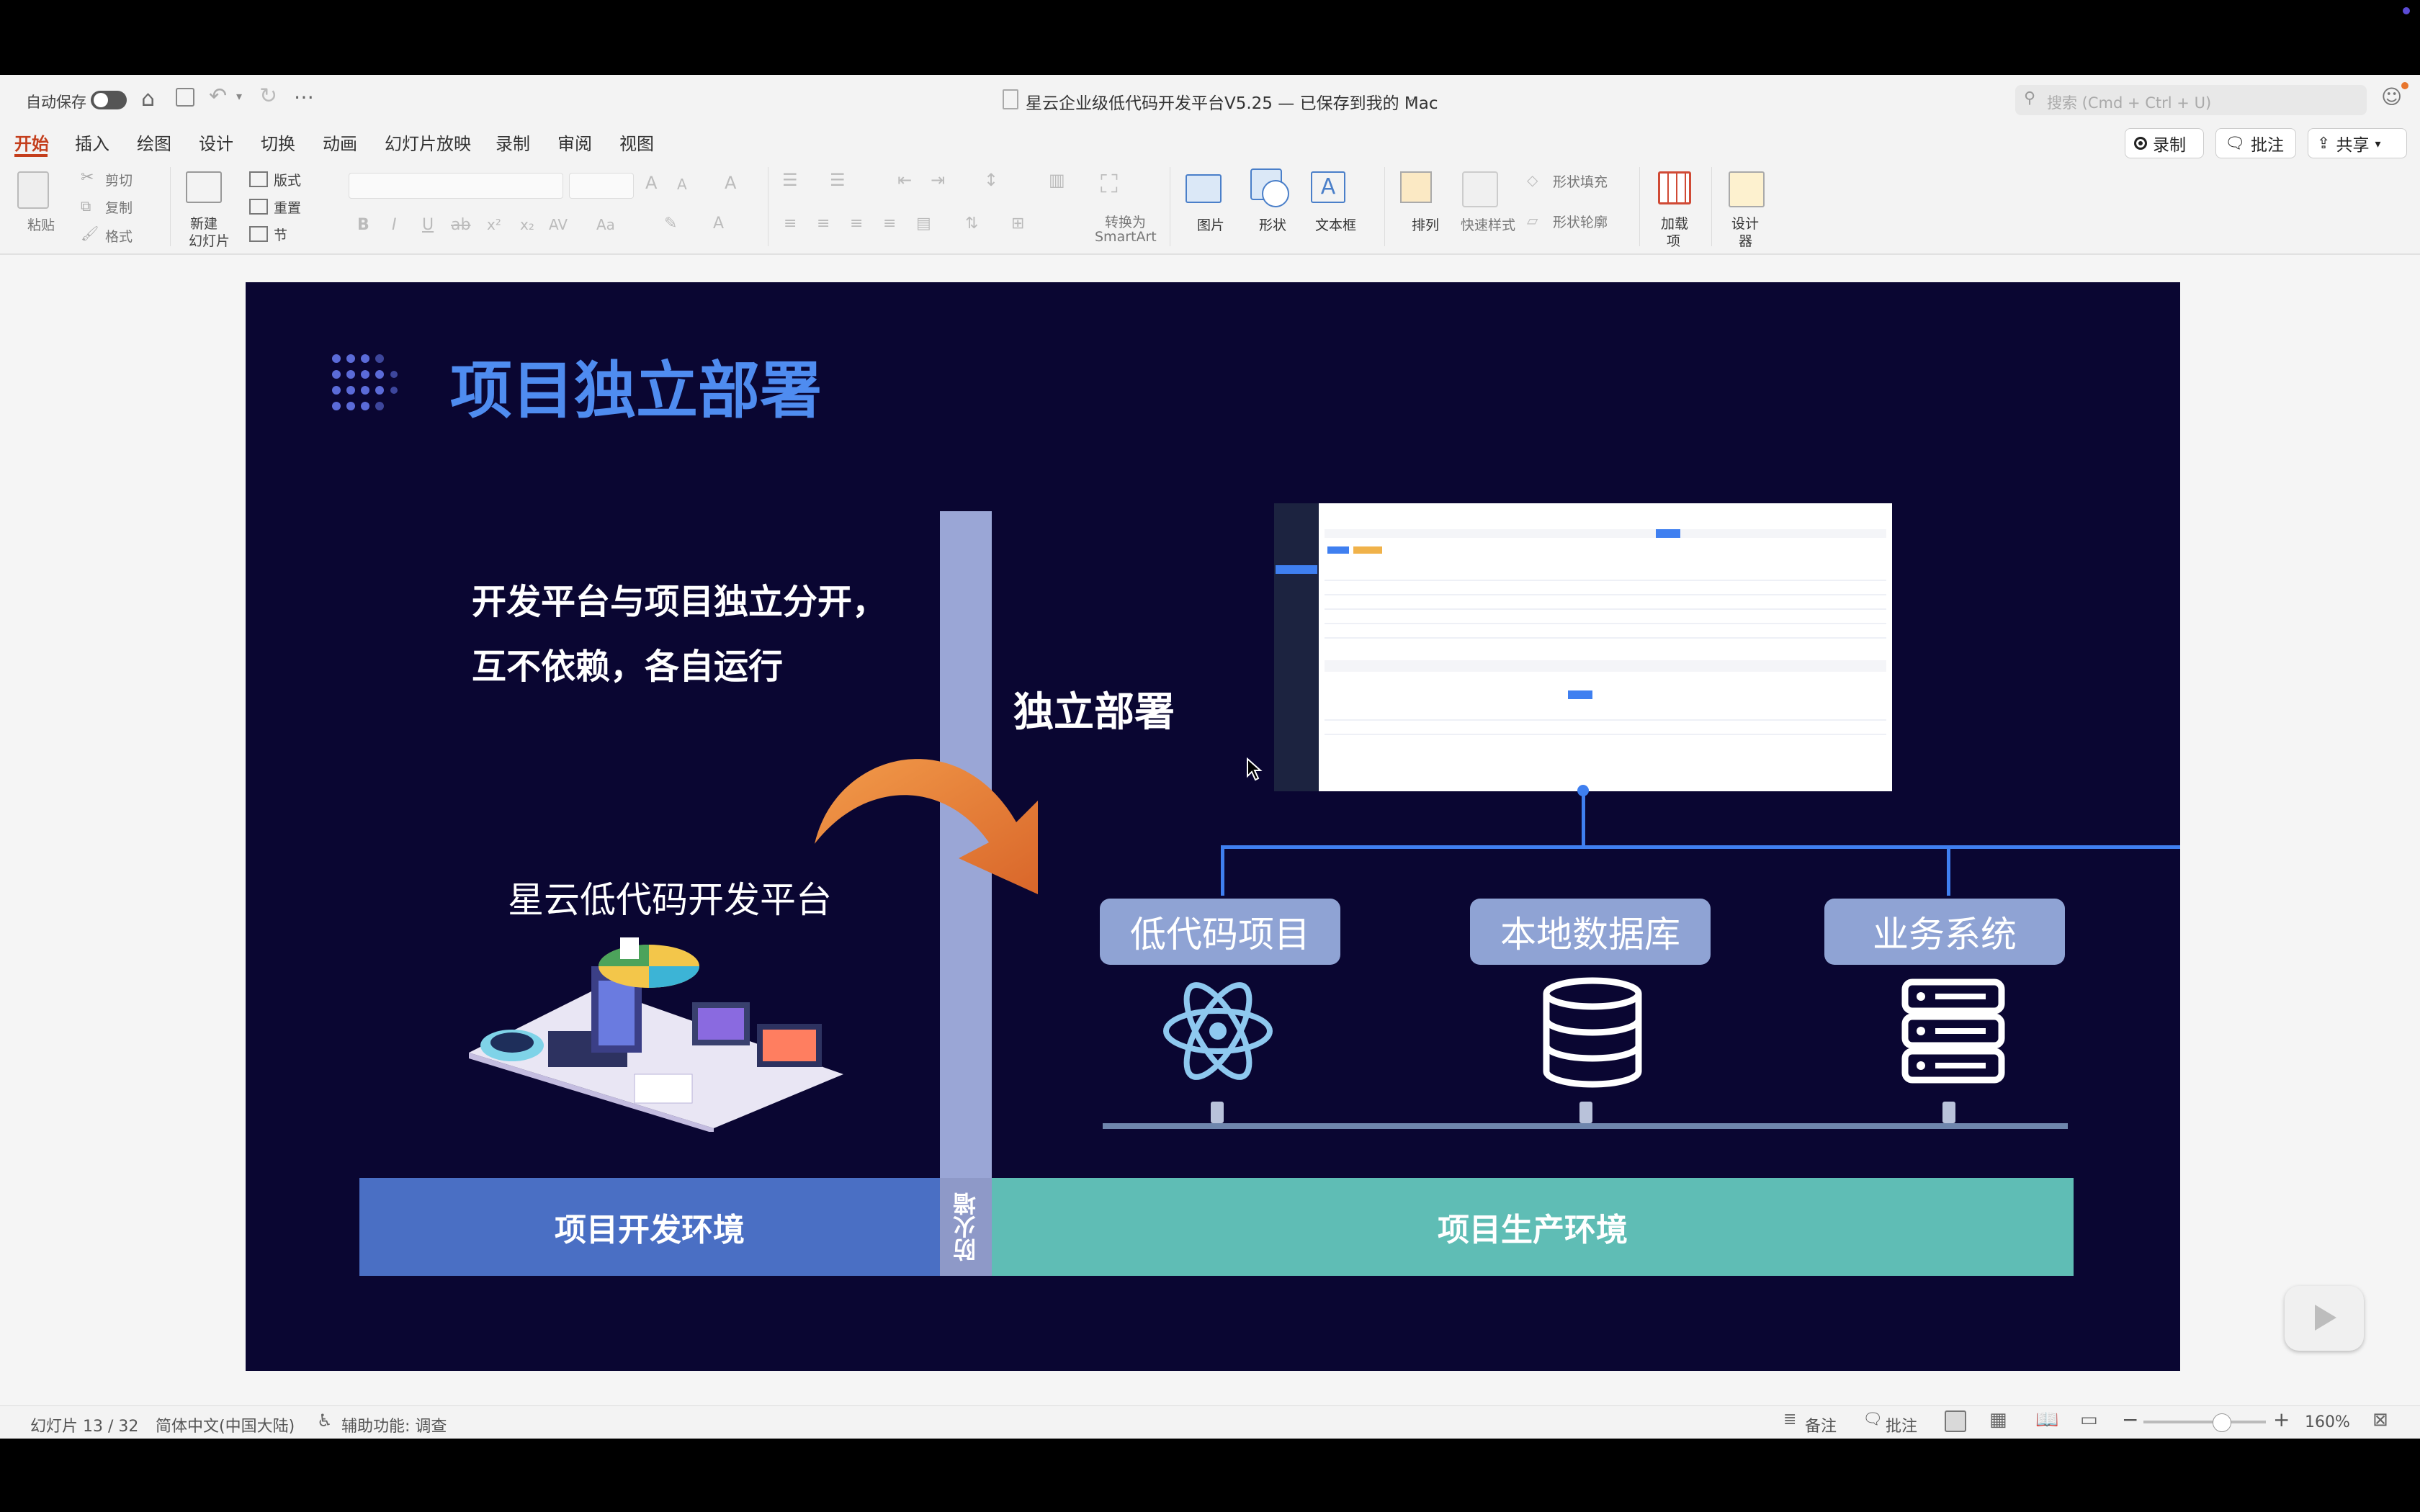 The height and width of the screenshot is (1512, 2420). Describe the element at coordinates (682, 184) in the screenshot. I see `shrink-font-icon: A` at that location.